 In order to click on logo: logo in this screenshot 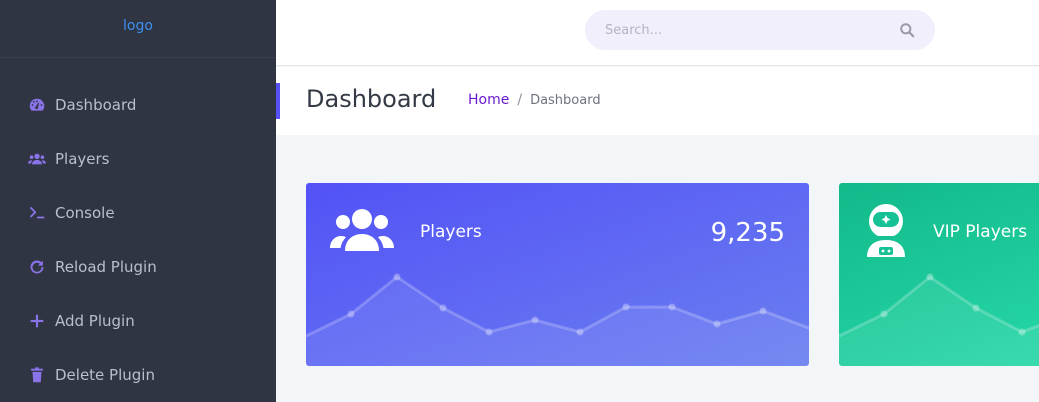, I will do `click(138, 26)`.